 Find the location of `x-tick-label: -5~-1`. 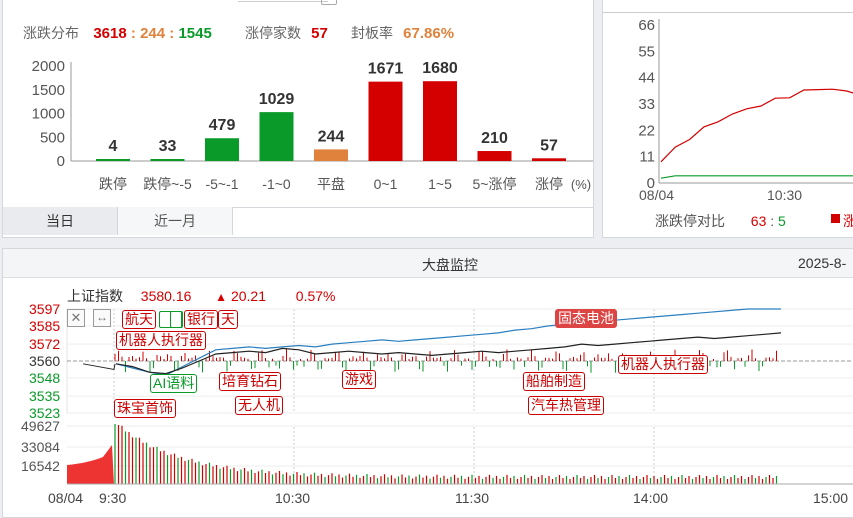

x-tick-label: -5~-1 is located at coordinates (221, 184).